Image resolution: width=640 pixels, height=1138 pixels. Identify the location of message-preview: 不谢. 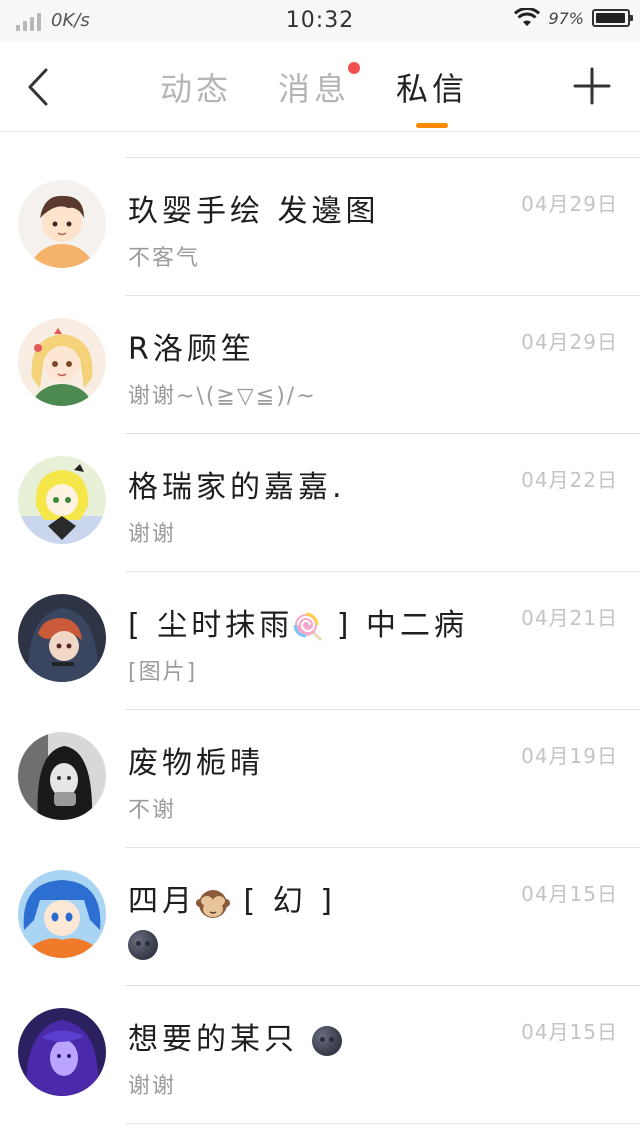
(152, 810).